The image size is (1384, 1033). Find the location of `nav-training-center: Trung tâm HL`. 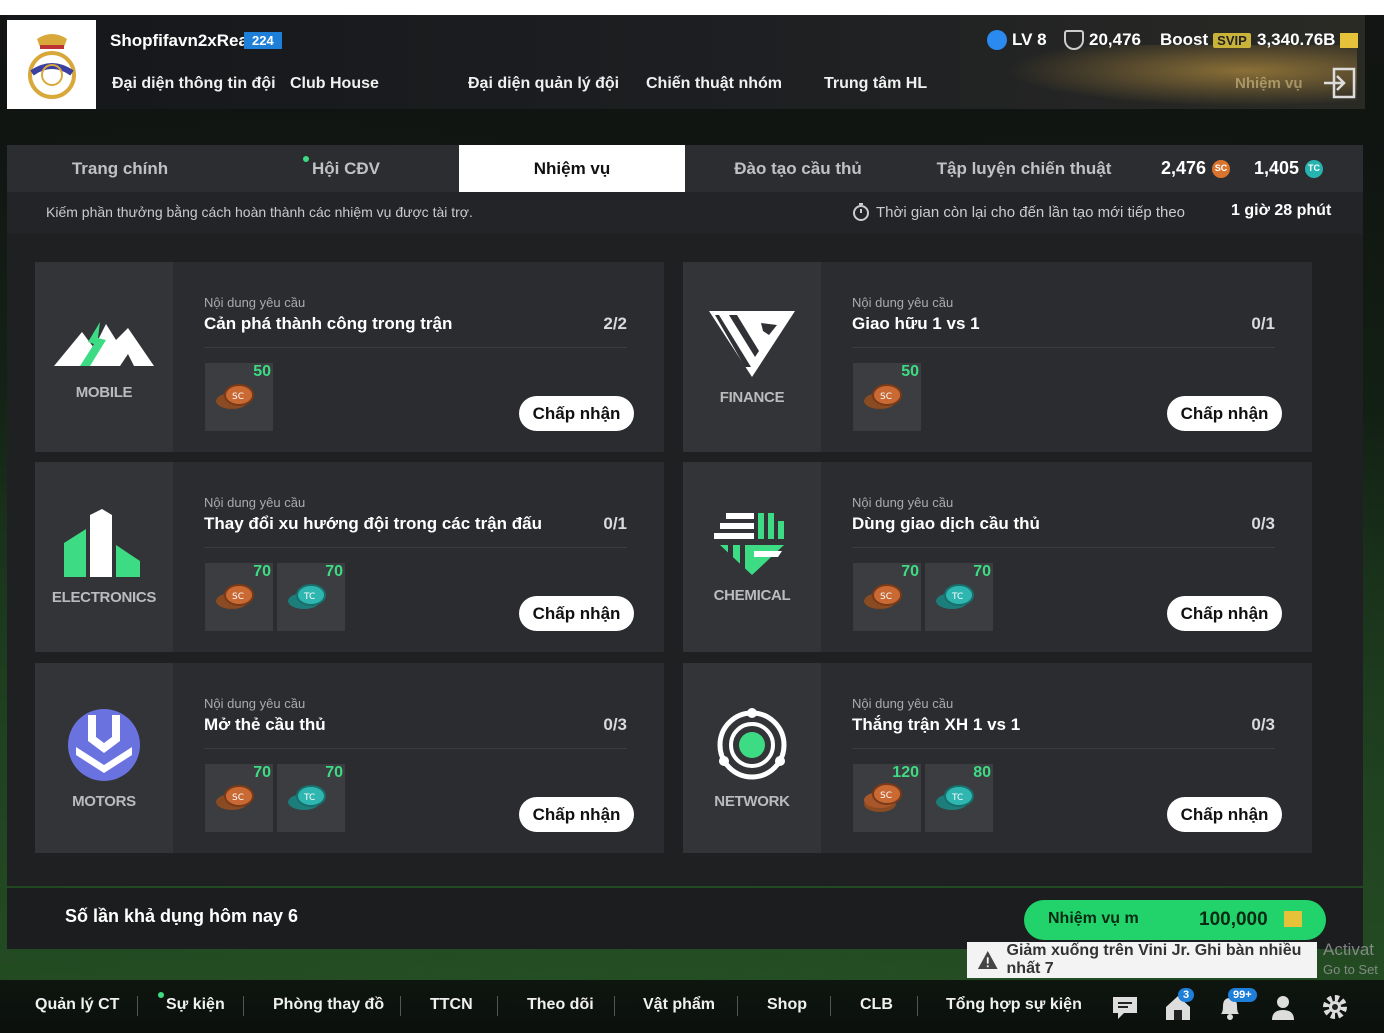

nav-training-center: Trung tâm HL is located at coordinates (875, 84).